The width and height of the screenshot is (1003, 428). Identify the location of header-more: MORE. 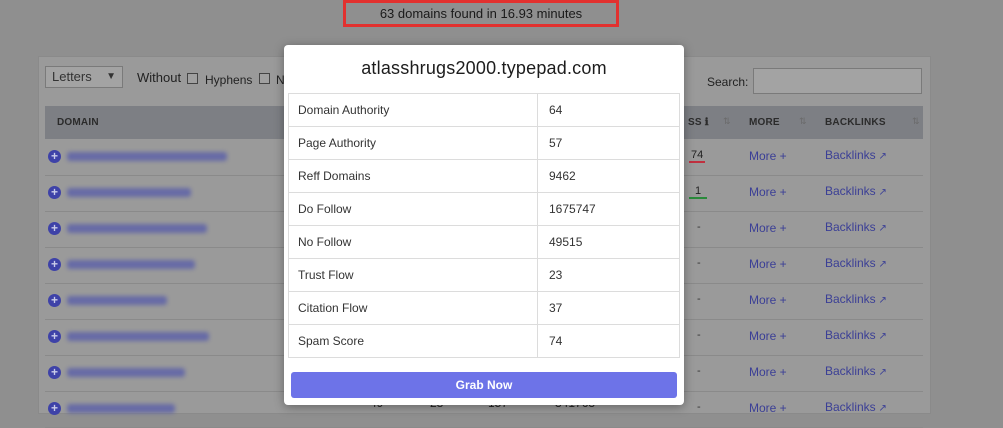
(764, 122).